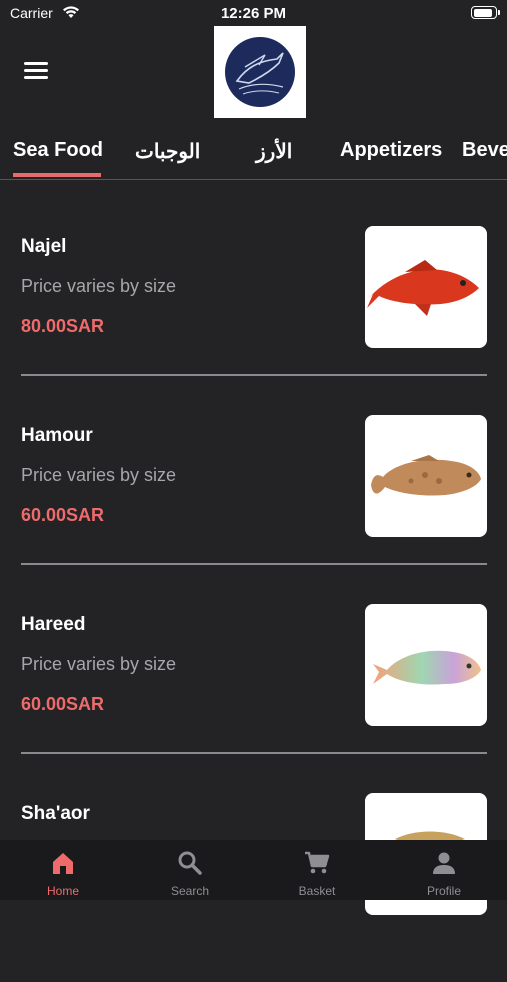 This screenshot has height=982, width=507. Describe the element at coordinates (484, 150) in the screenshot. I see `tab-beverages: Beve` at that location.